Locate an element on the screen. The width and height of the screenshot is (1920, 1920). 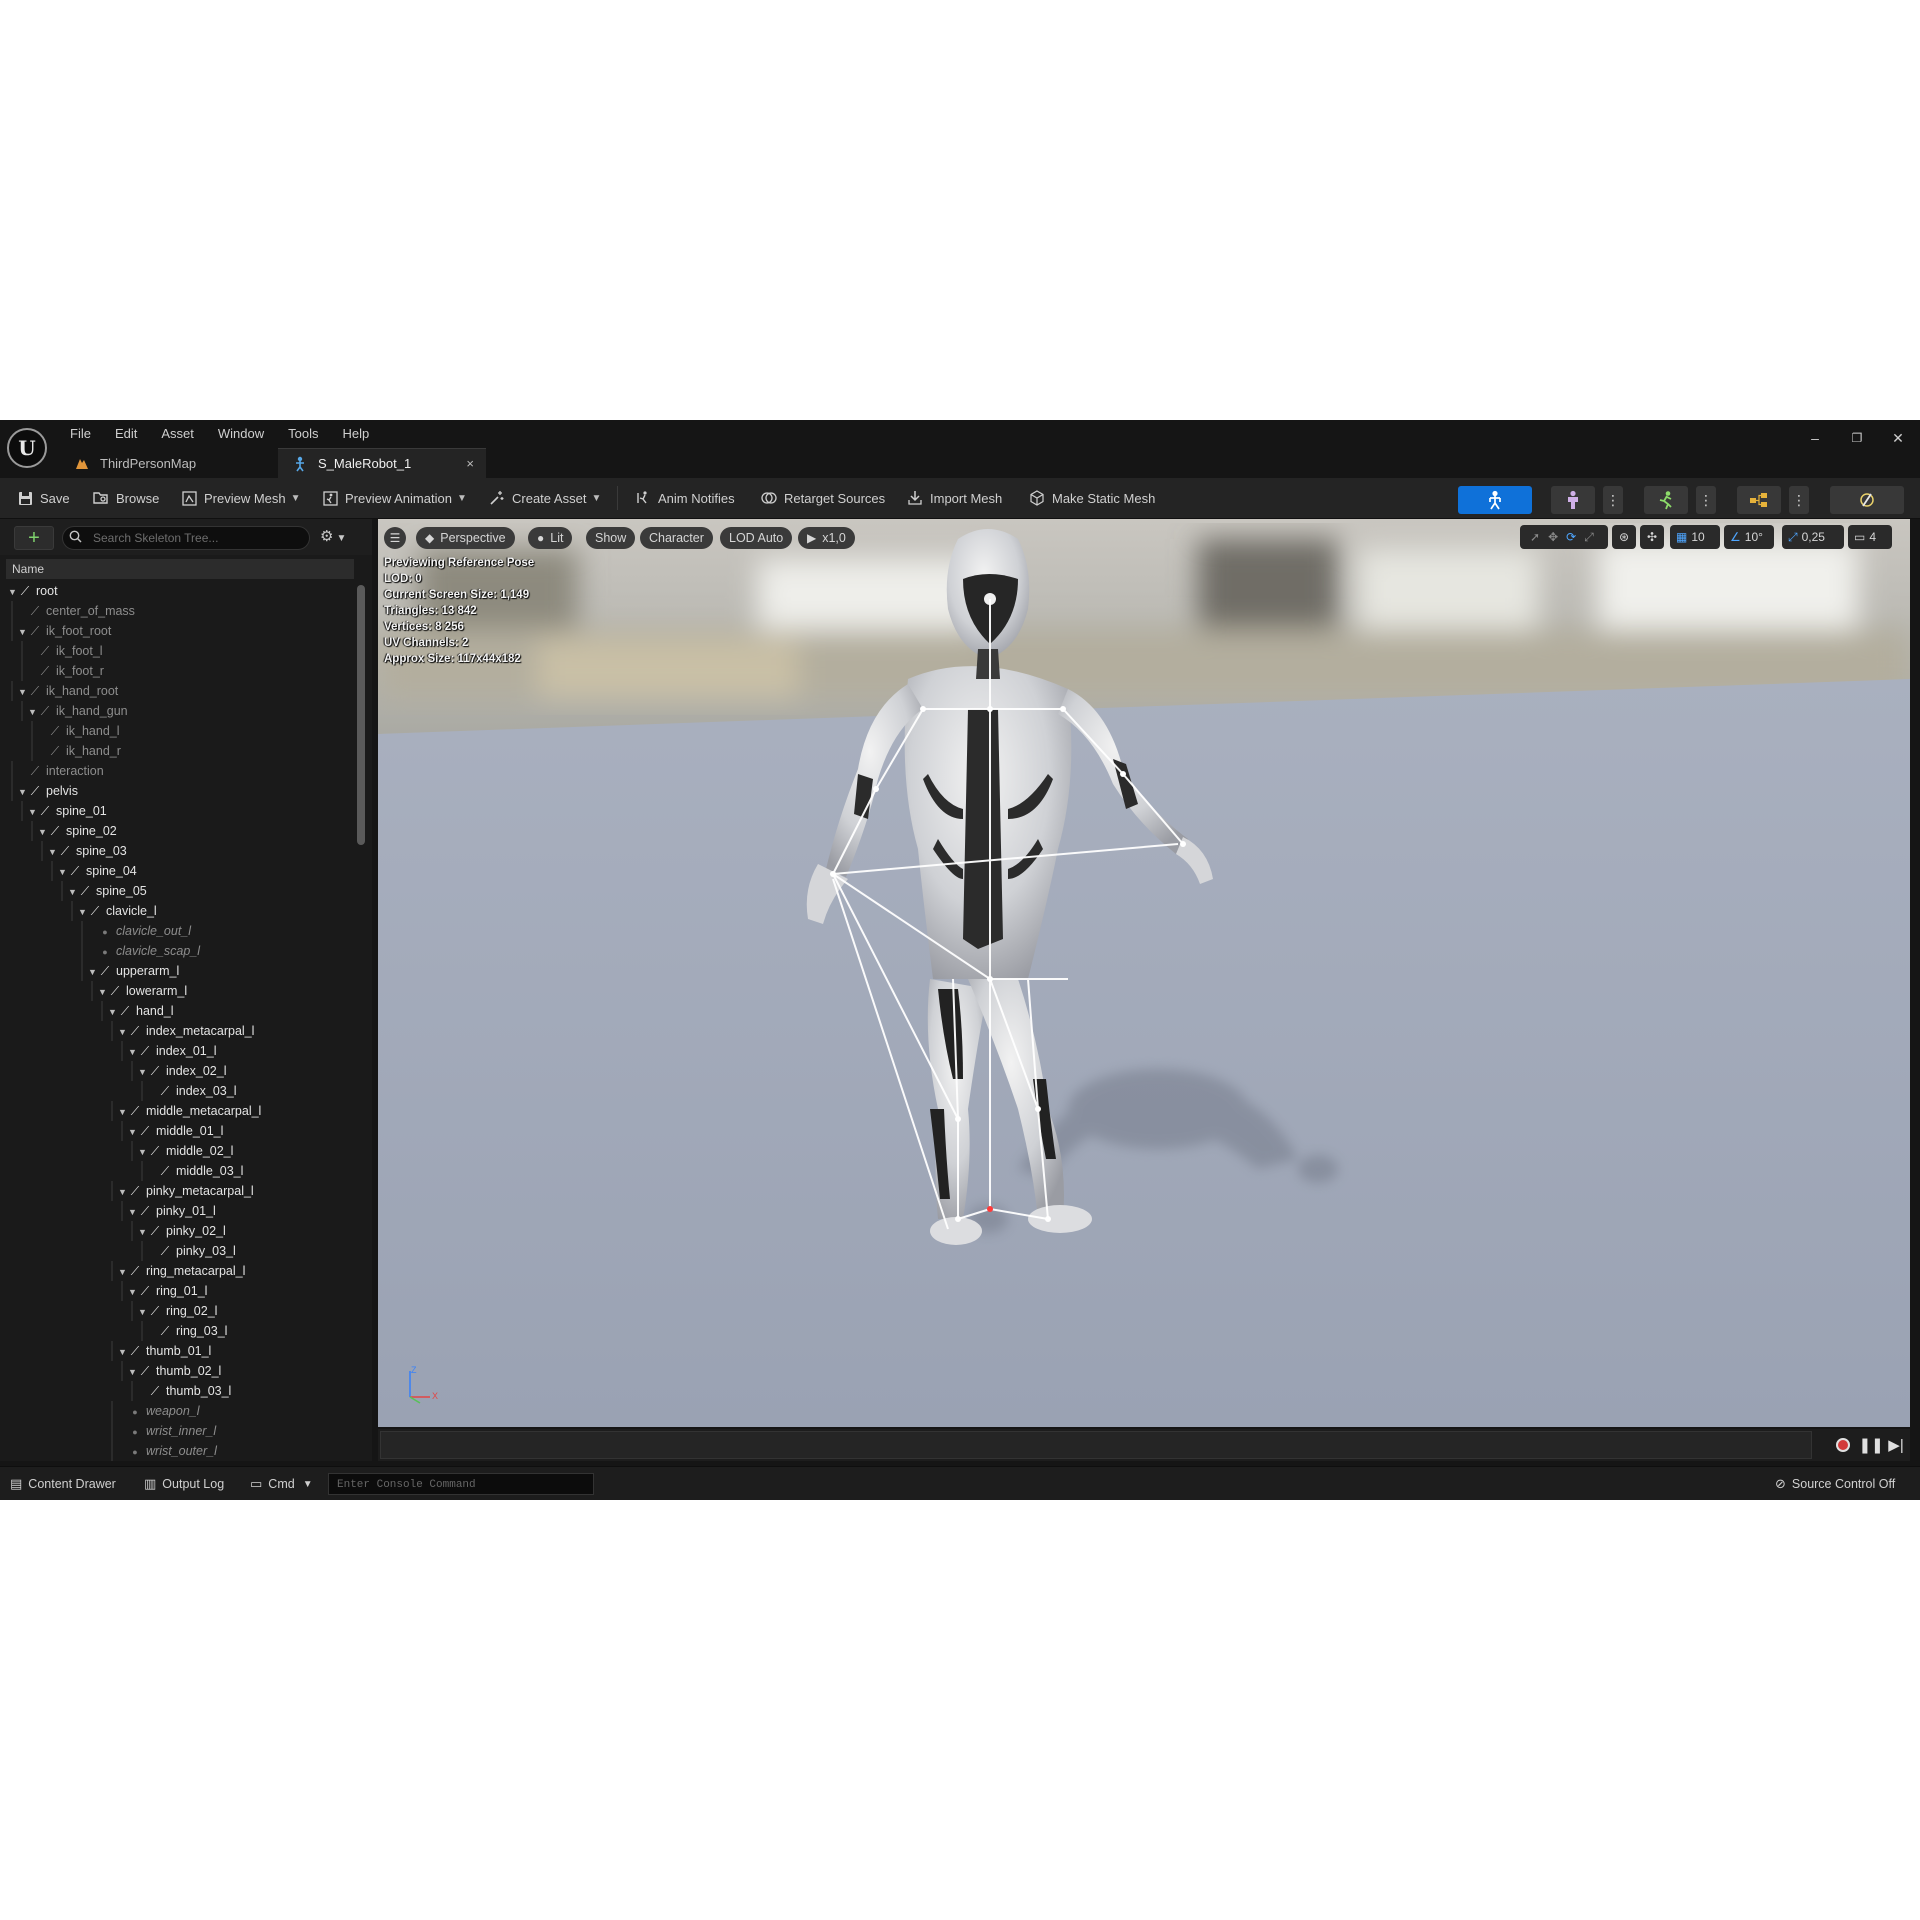
preview-animation-dropdown: Preview Animation ▼ is located at coordinates (394, 498).